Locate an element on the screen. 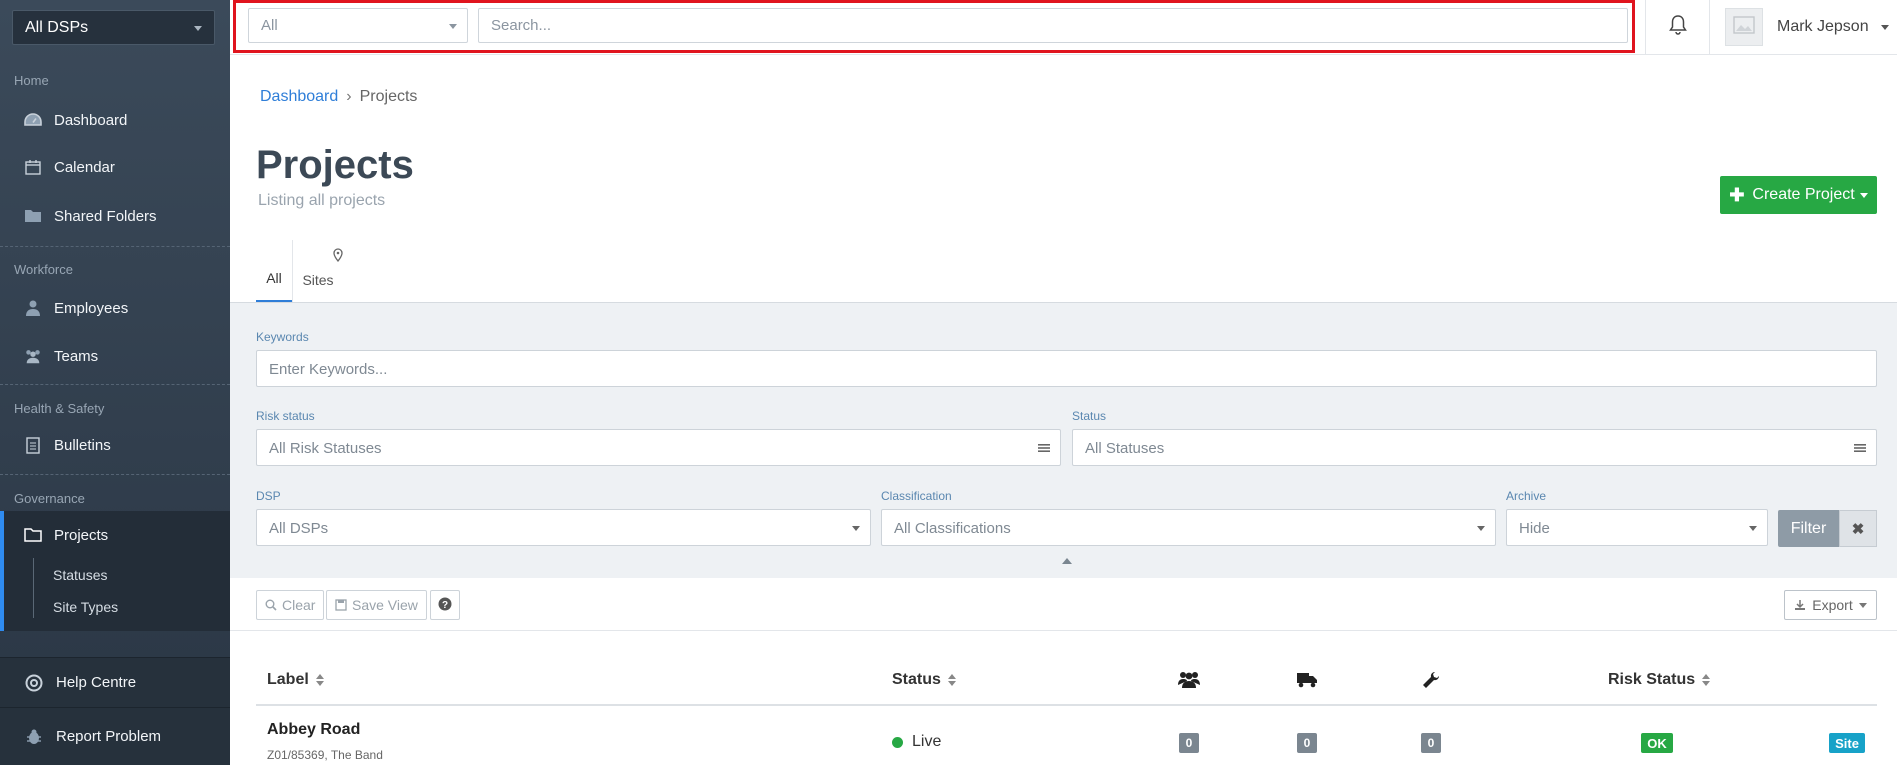  help-centre-link: Help Centre is located at coordinates (115, 682).